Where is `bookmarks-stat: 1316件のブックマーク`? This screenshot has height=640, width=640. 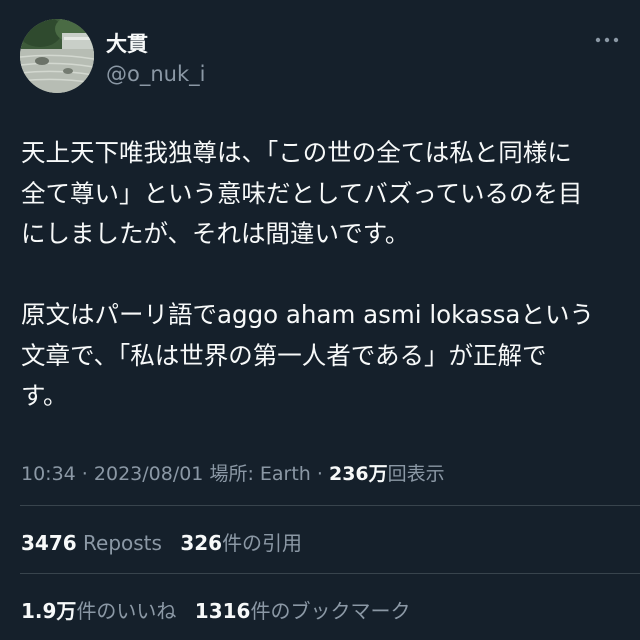
bookmarks-stat: 1316件のブックマーク is located at coordinates (303, 609).